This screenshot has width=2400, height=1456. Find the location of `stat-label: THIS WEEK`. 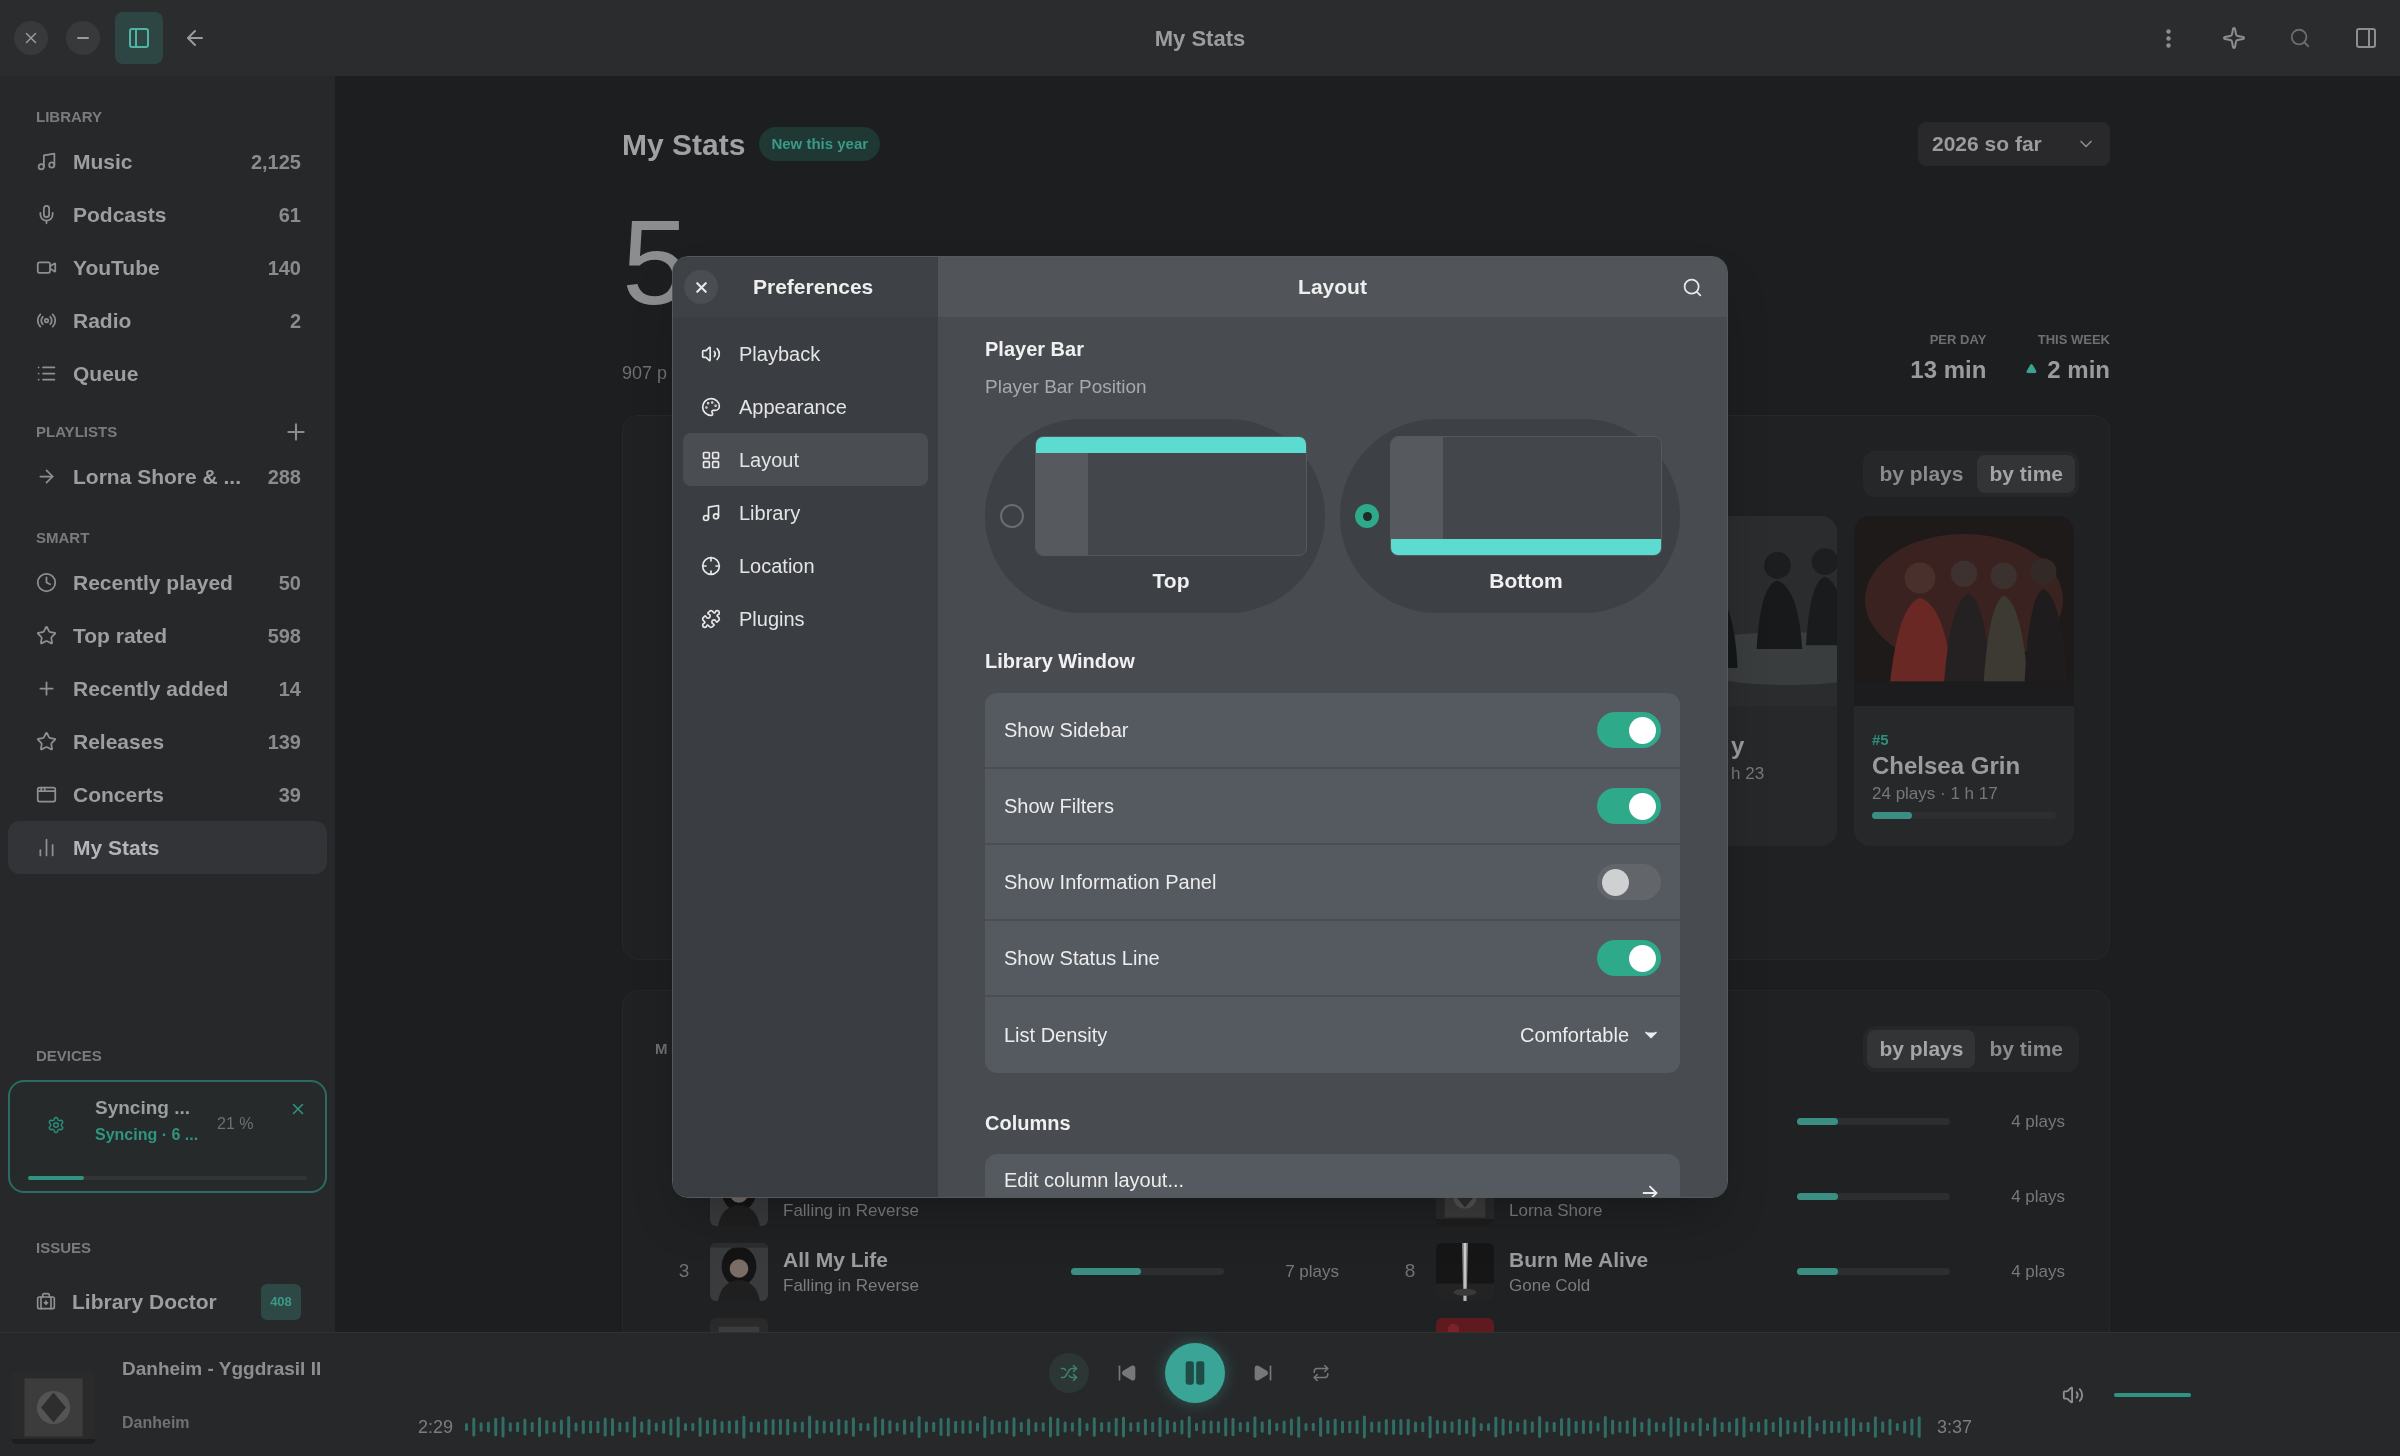

stat-label: THIS WEEK is located at coordinates (2073, 340).